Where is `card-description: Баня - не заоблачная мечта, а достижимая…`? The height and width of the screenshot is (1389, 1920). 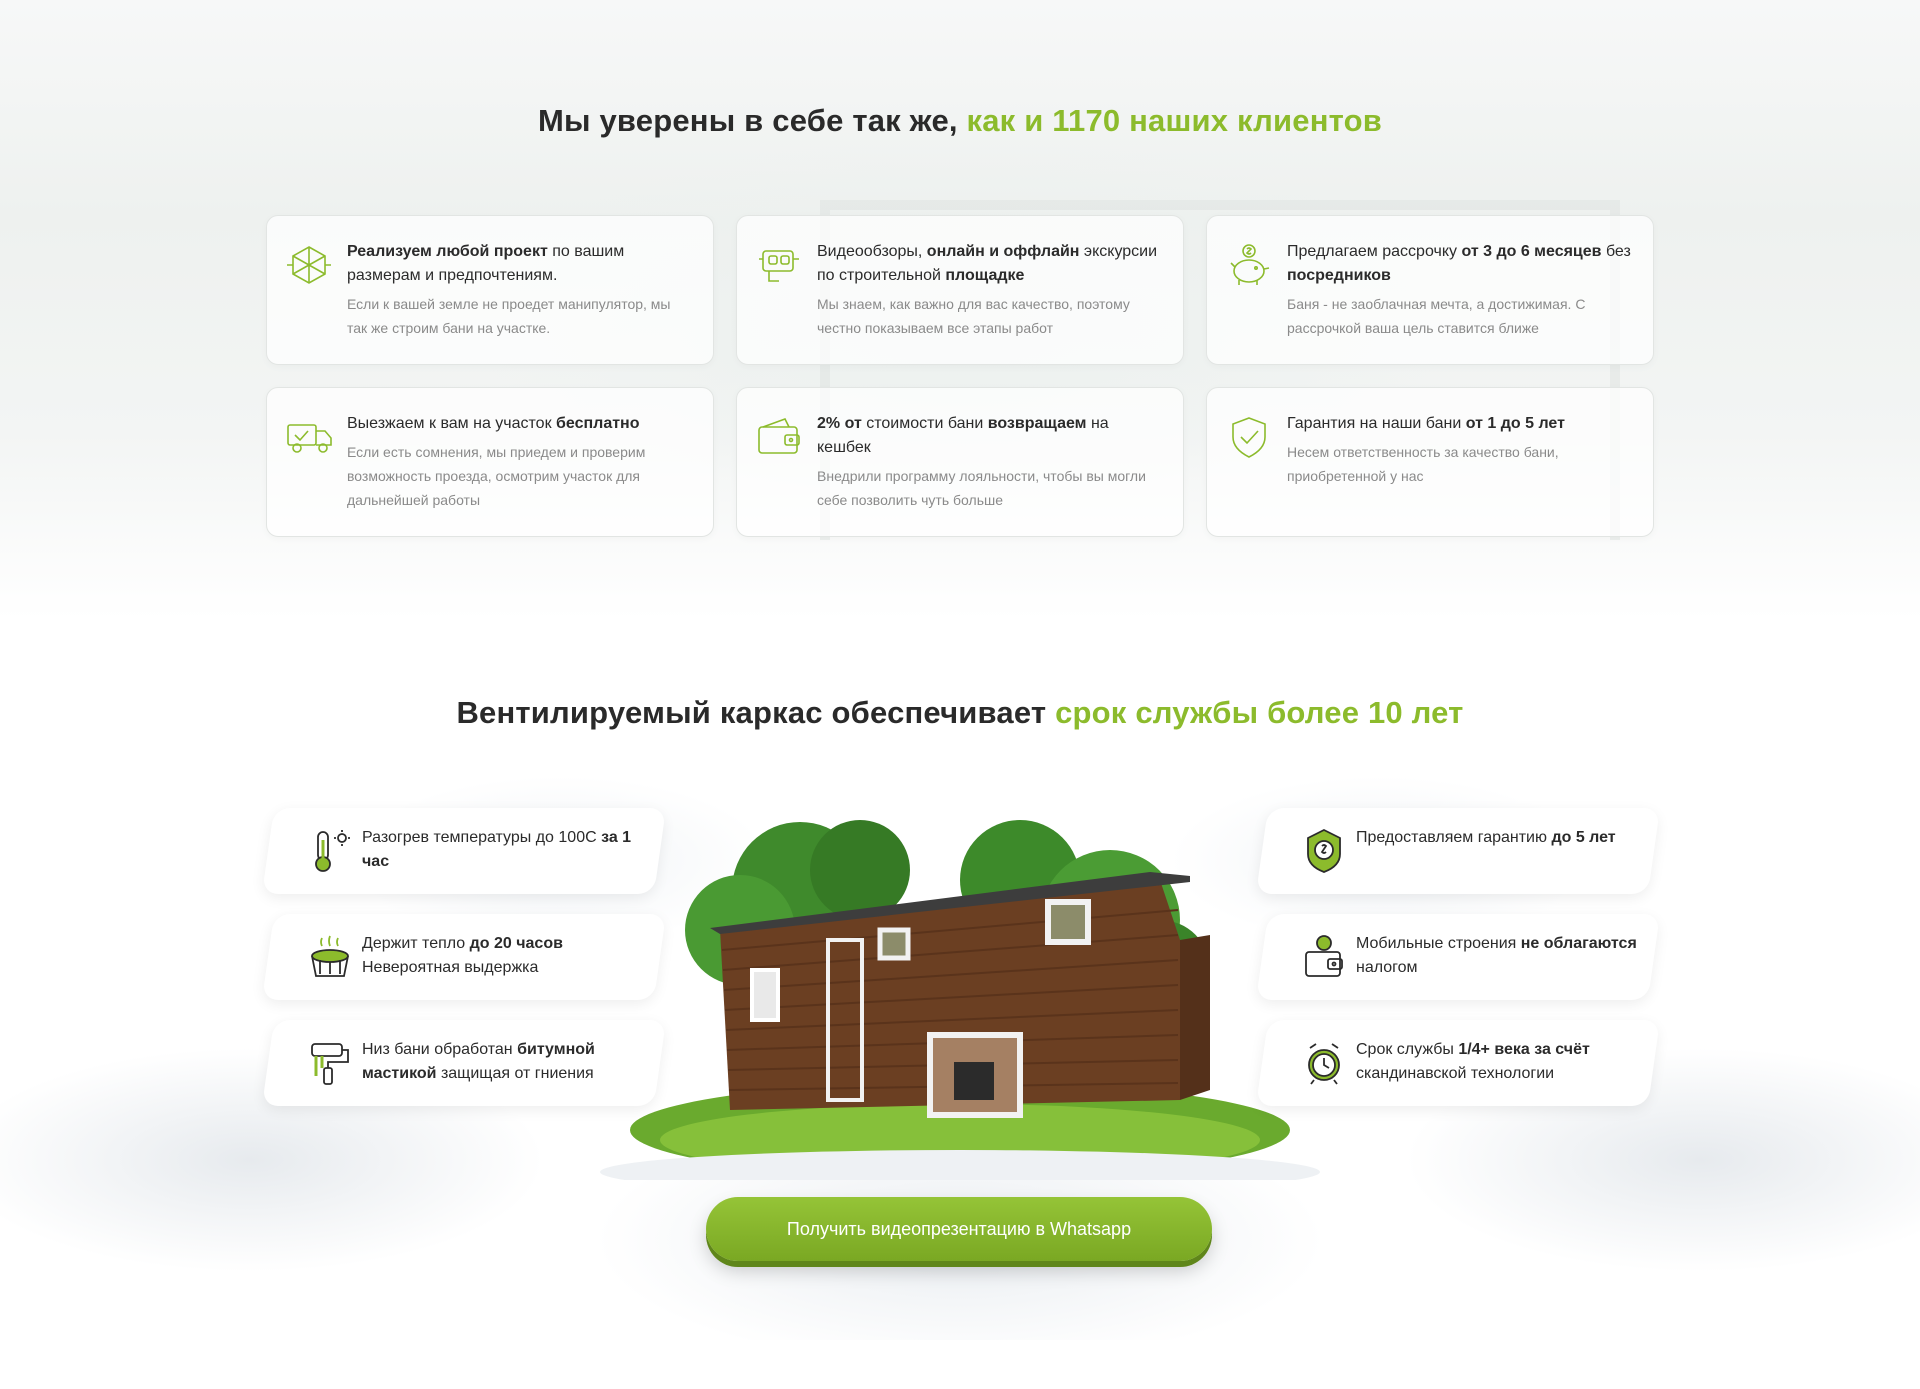 card-description: Баня - не заоблачная мечта, а достижимая… is located at coordinates (1436, 316).